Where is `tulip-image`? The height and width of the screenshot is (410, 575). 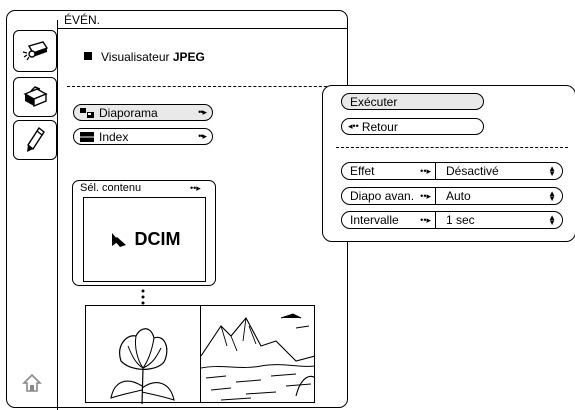
tulip-image is located at coordinates (142, 366).